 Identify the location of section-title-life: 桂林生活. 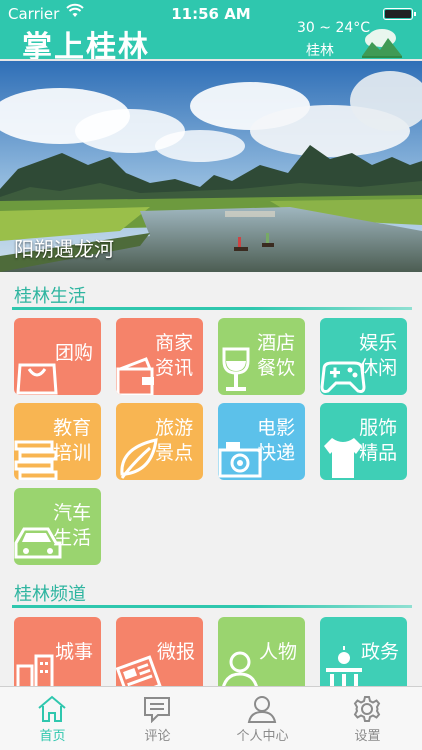
(50, 296).